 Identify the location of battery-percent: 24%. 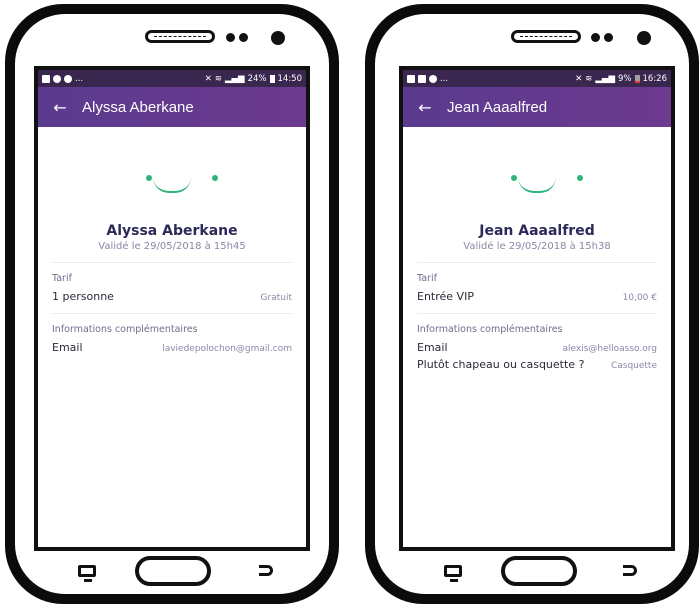
(257, 78).